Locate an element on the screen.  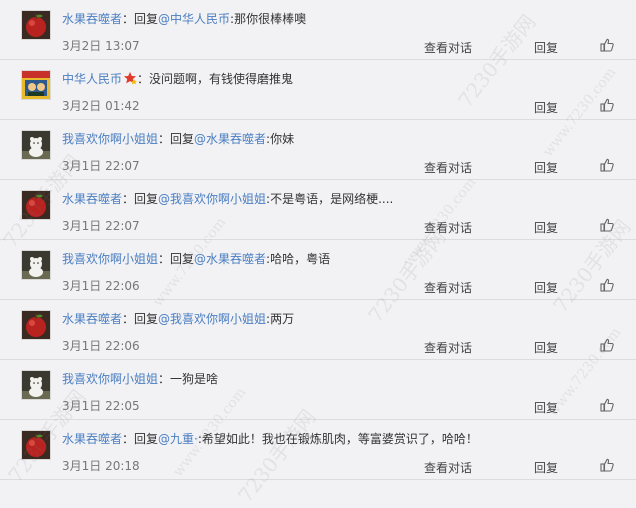
comment-username: 中华人民币 is located at coordinates (92, 79).